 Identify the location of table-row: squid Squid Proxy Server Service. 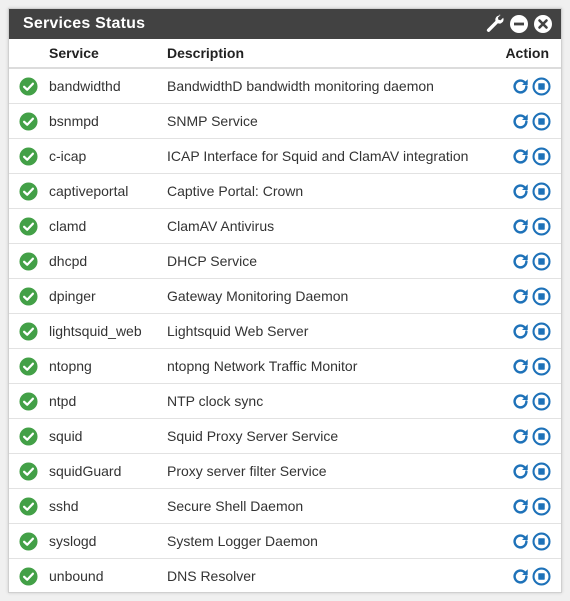
(285, 436).